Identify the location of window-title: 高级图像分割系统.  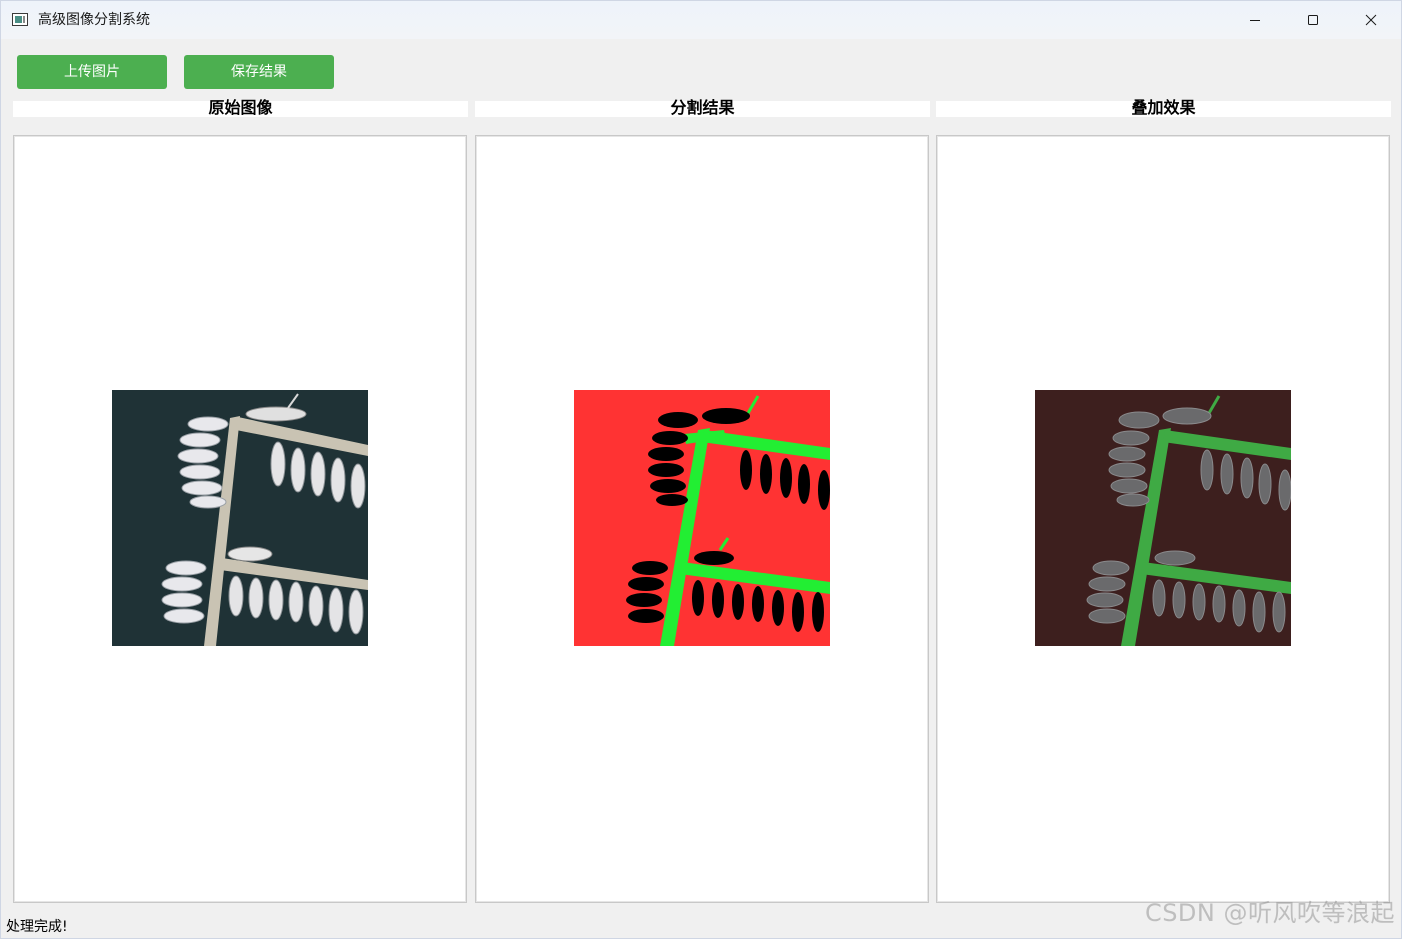
(94, 20).